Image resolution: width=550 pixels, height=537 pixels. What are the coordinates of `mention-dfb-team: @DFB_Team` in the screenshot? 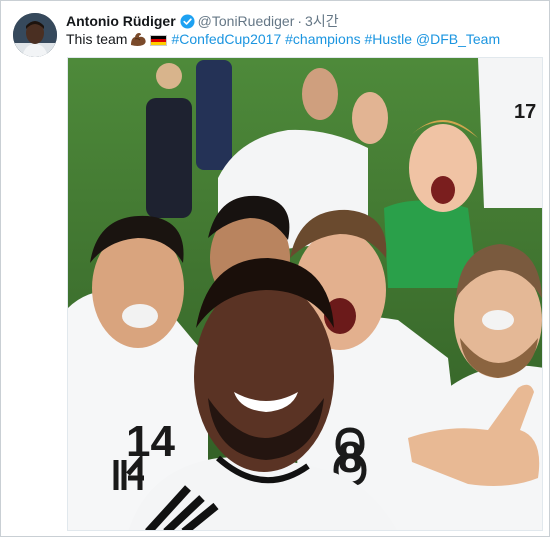 It's located at (458, 39).